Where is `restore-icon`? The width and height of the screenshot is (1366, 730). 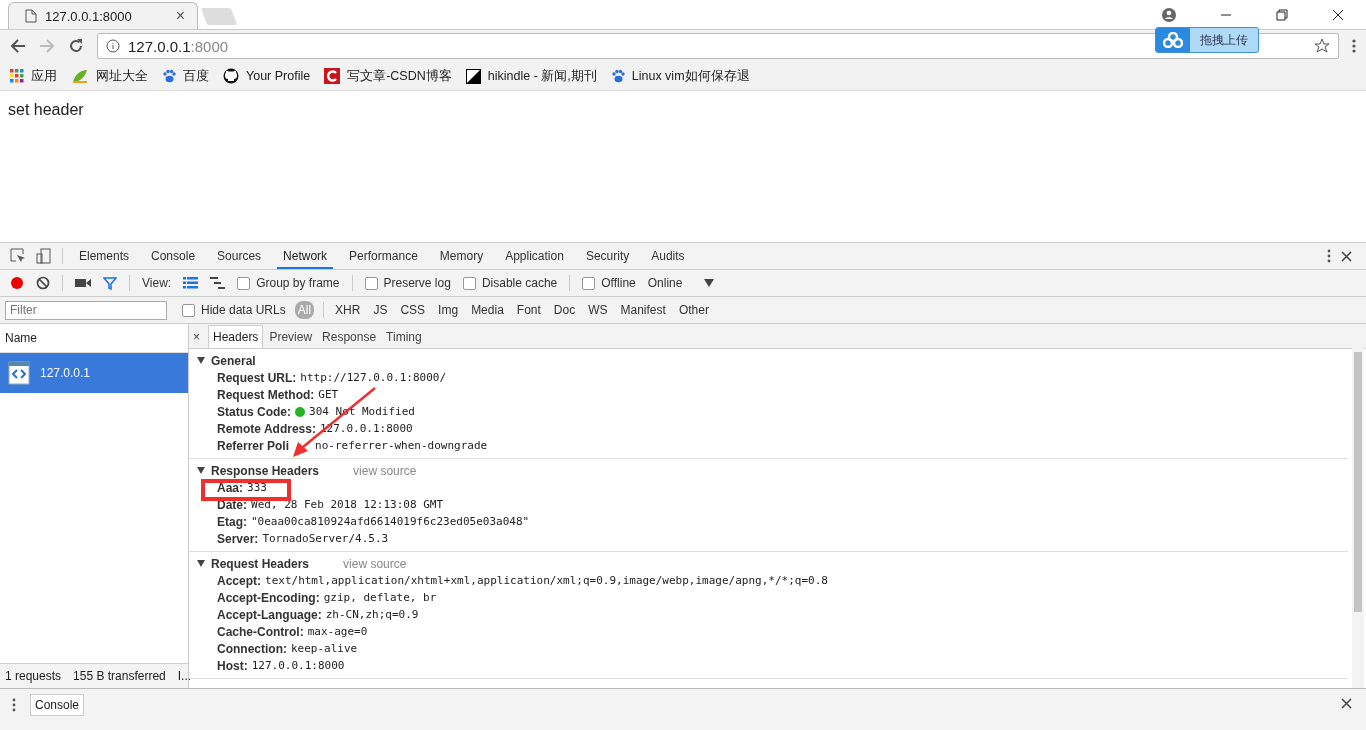
restore-icon is located at coordinates (1282, 14).